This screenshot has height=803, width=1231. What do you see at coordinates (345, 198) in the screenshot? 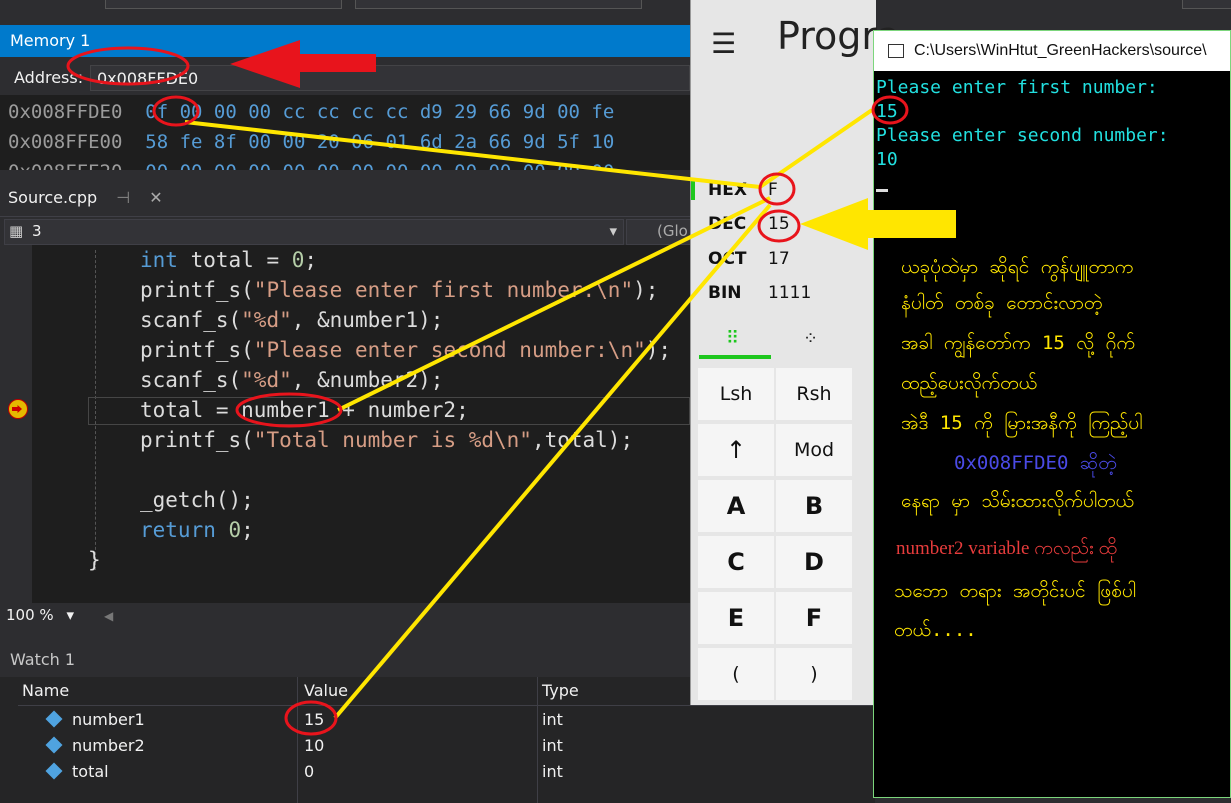
I see `editor-tabbar: Source.cpp ⊣ ✕` at bounding box center [345, 198].